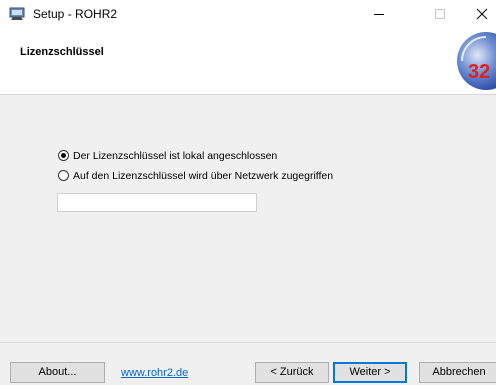  What do you see at coordinates (154, 373) in the screenshot?
I see `website-link: www.rohr2.de` at bounding box center [154, 373].